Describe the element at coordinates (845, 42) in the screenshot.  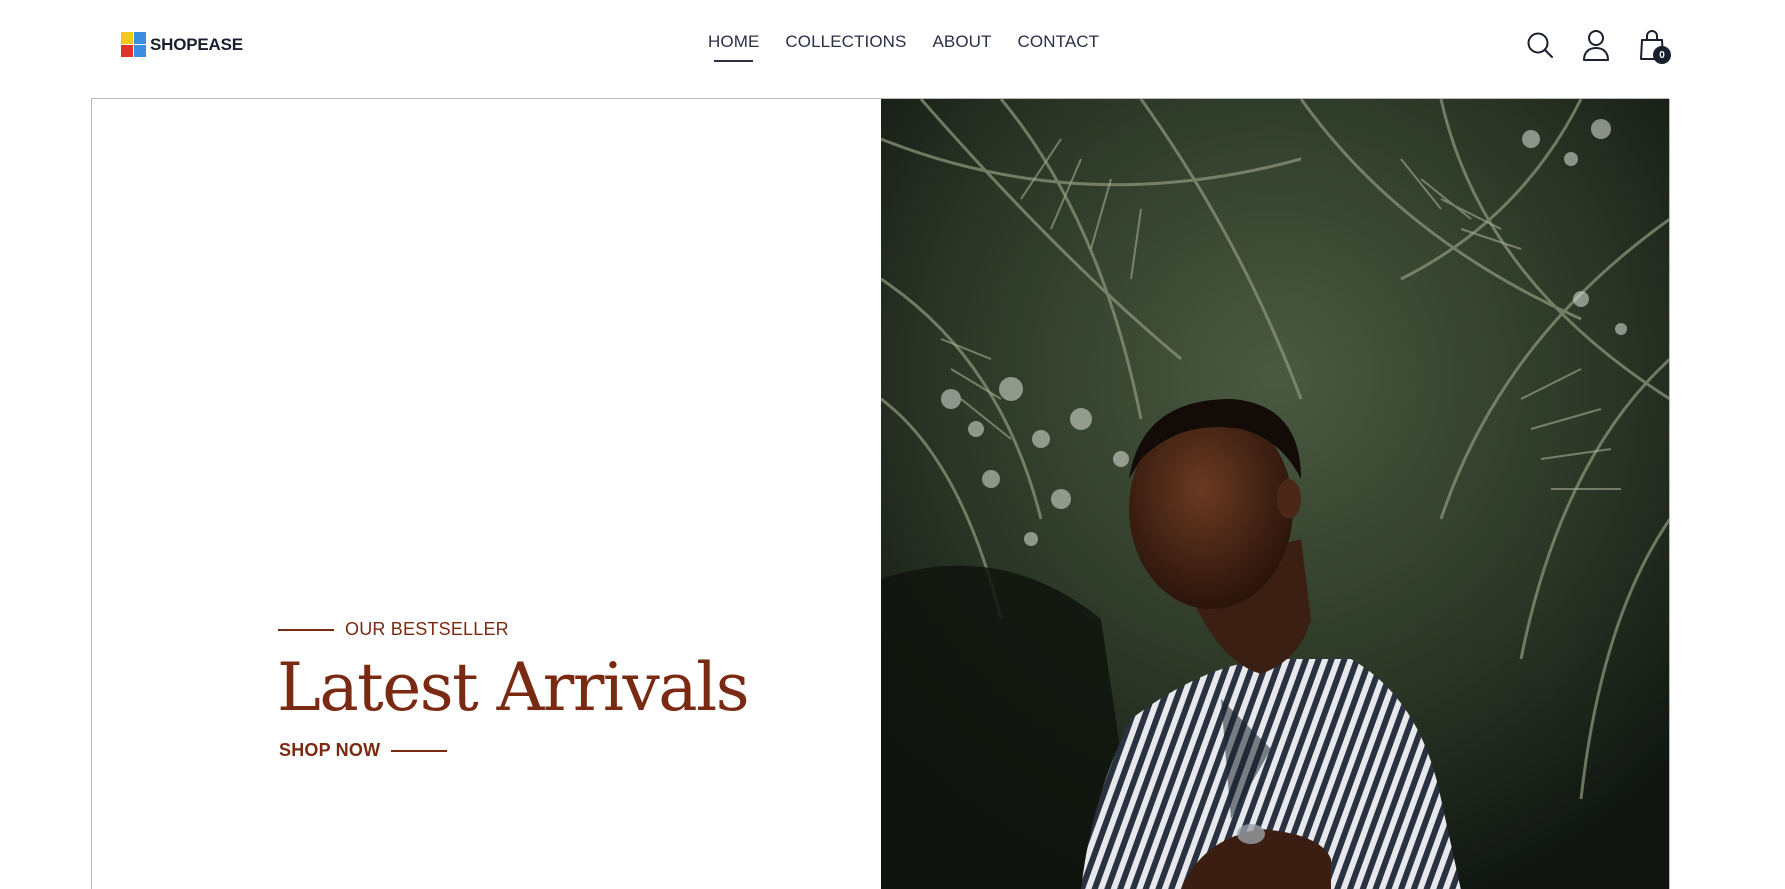
I see `nav-item-collections: COLLECTIONS` at that location.